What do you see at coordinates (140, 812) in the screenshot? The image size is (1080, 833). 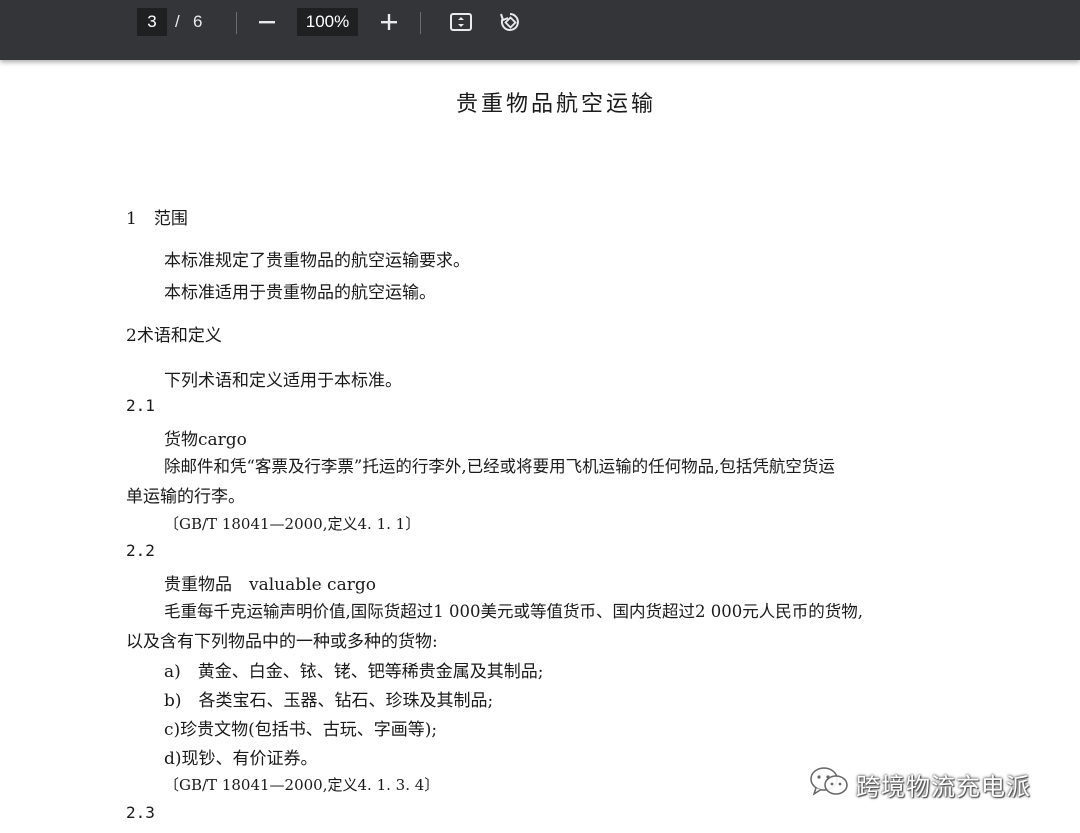 I see `clause-number: 2.3` at bounding box center [140, 812].